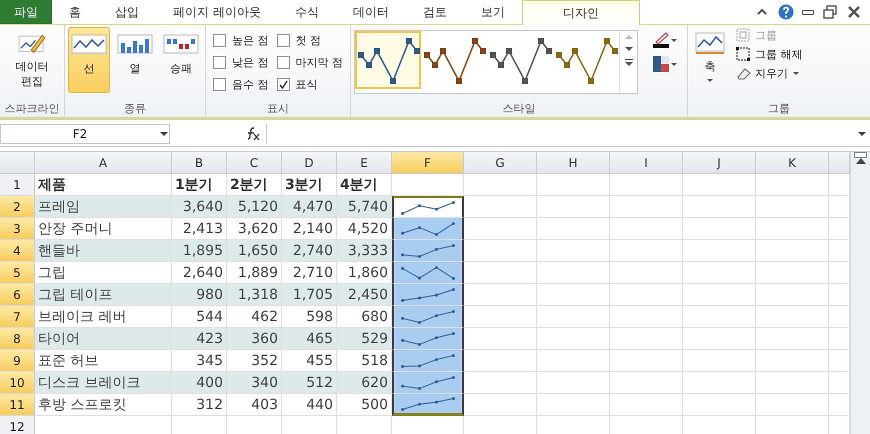 The height and width of the screenshot is (434, 870). What do you see at coordinates (199, 295) in the screenshot?
I see `table-cell: 980` at bounding box center [199, 295].